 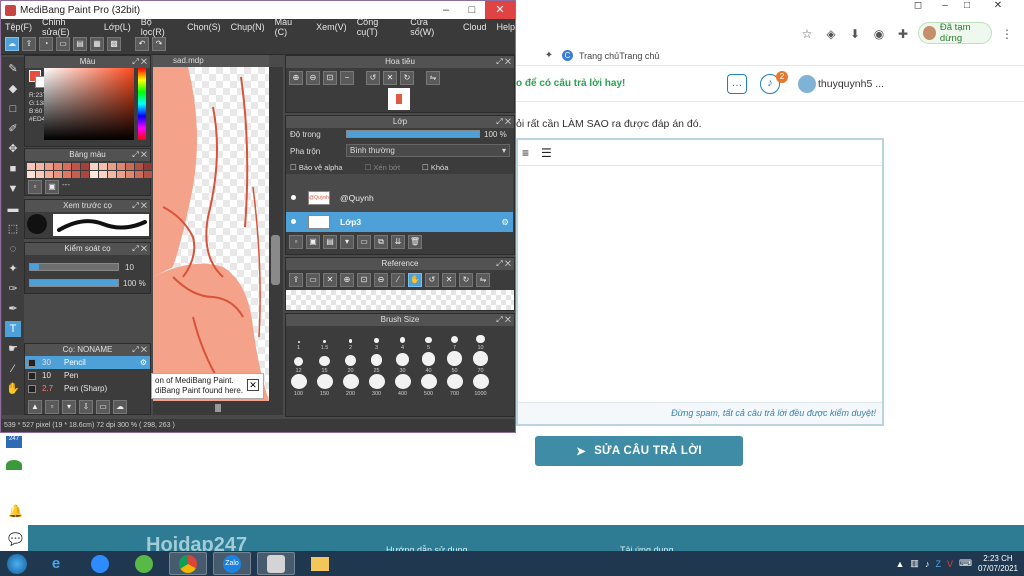 What do you see at coordinates (454, 385) in the screenshot?
I see `brush-size-option: 700` at bounding box center [454, 385].